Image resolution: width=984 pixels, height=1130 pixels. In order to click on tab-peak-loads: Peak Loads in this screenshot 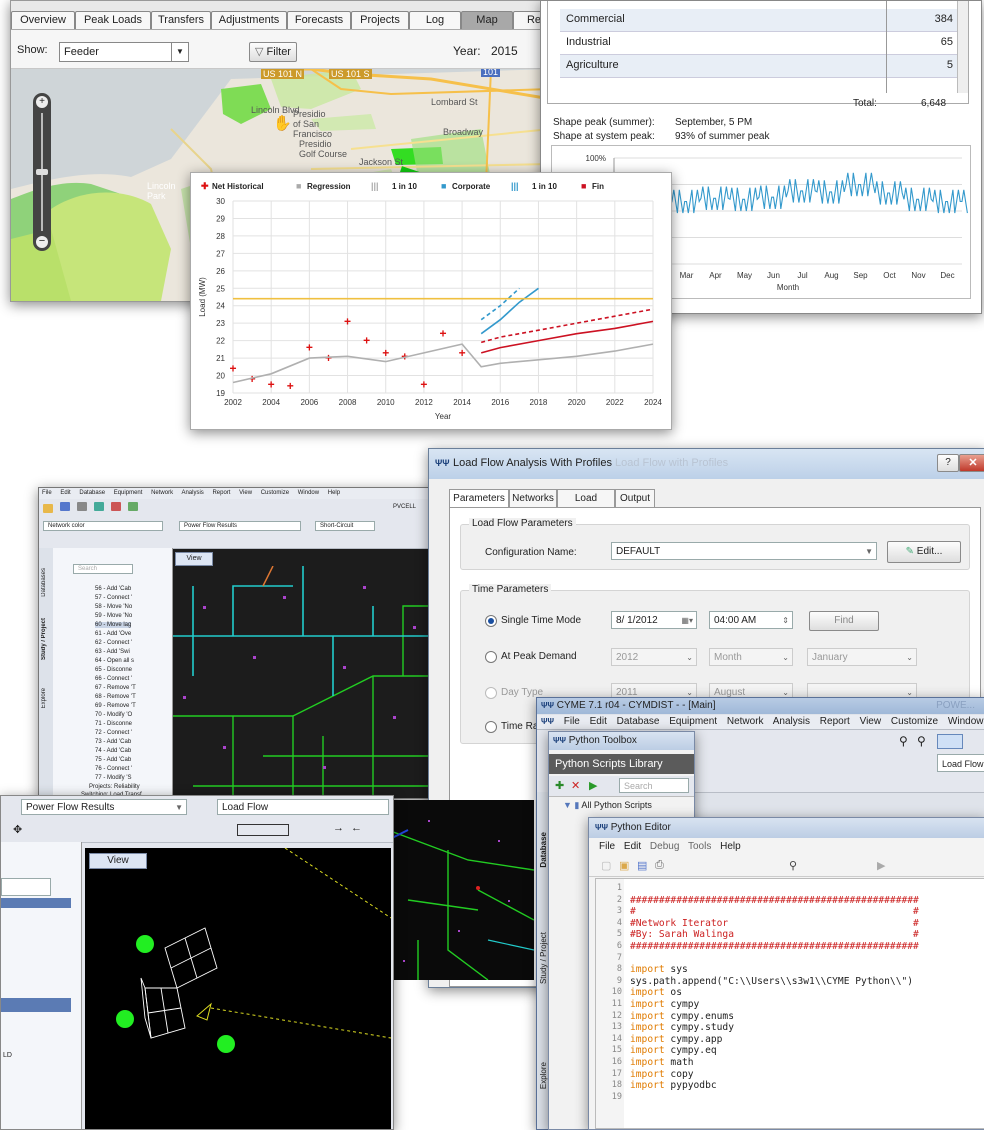, I will do `click(113, 20)`.